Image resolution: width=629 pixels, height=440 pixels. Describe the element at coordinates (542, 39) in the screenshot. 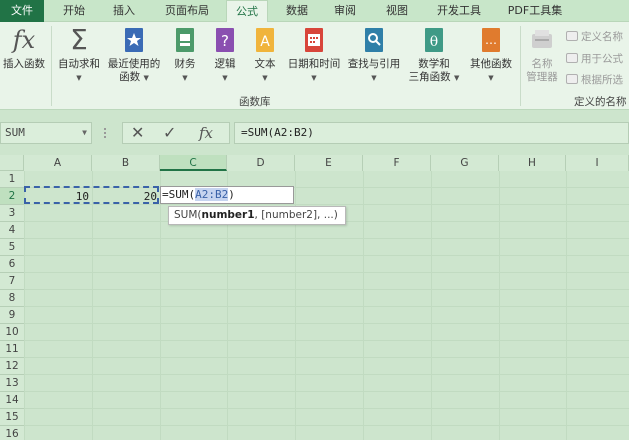

I see `name-manager-icon` at that location.